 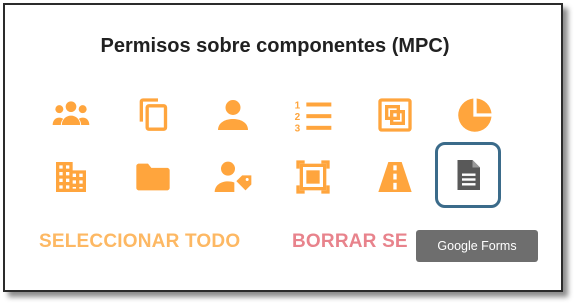 What do you see at coordinates (477, 246) in the screenshot?
I see `google-forms-tooltip: Google Forms` at bounding box center [477, 246].